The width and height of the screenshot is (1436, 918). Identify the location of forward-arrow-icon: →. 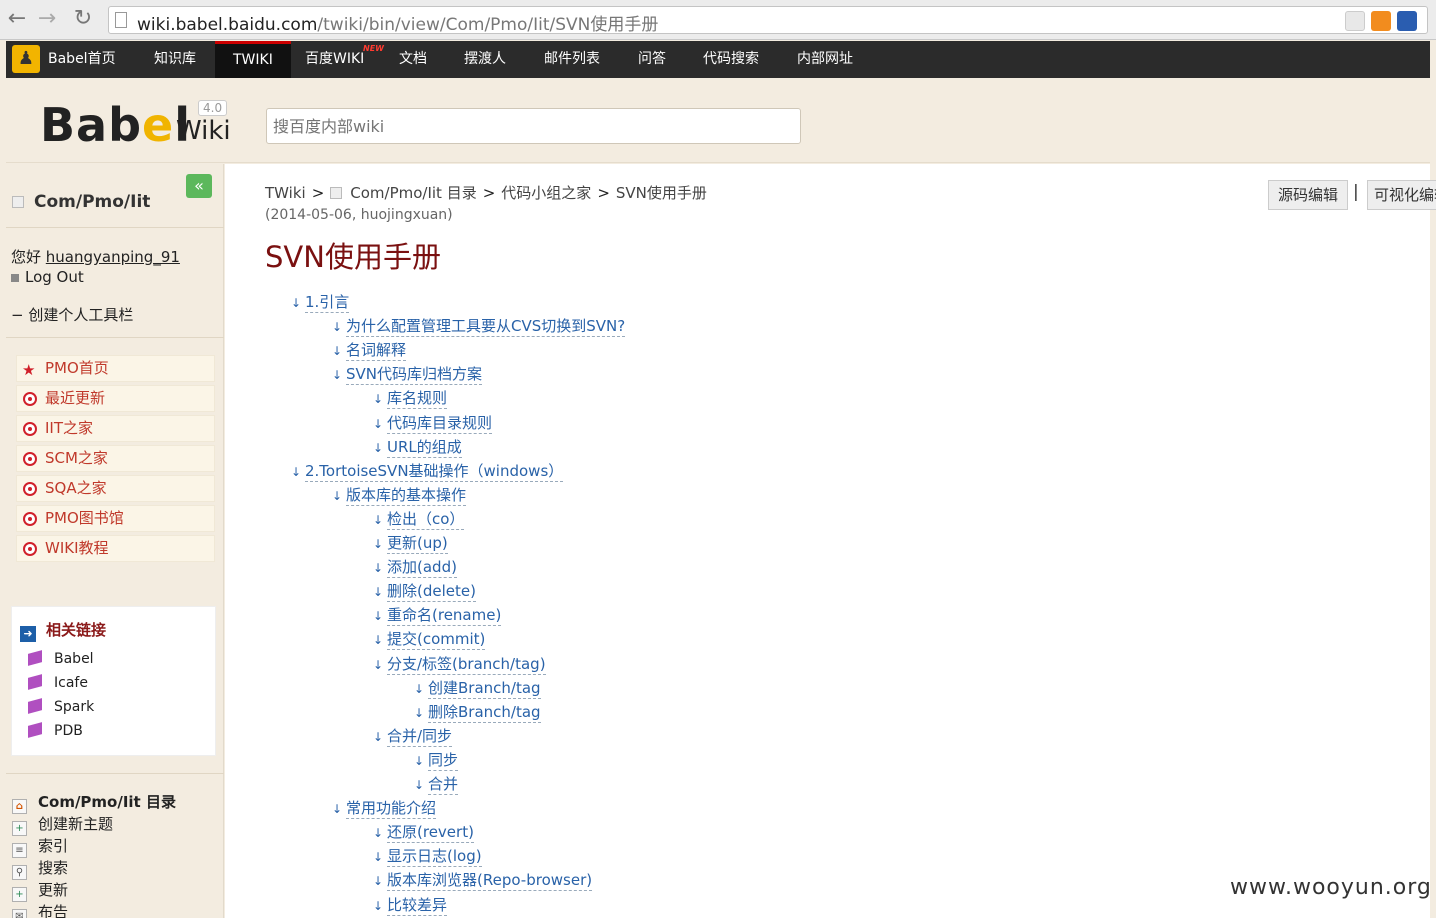
(47, 19).